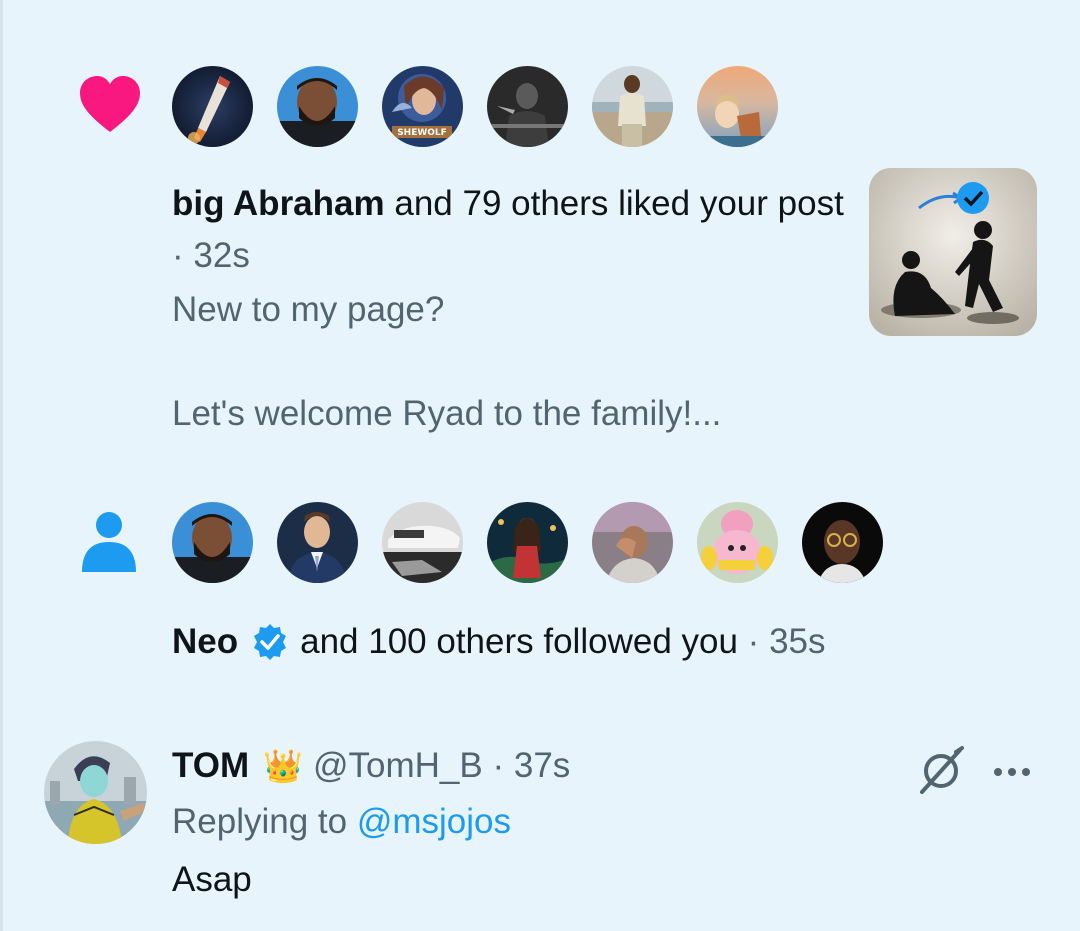 This screenshot has height=931, width=1080. Describe the element at coordinates (278, 203) in the screenshot. I see `actor-name: big Abraham` at that location.